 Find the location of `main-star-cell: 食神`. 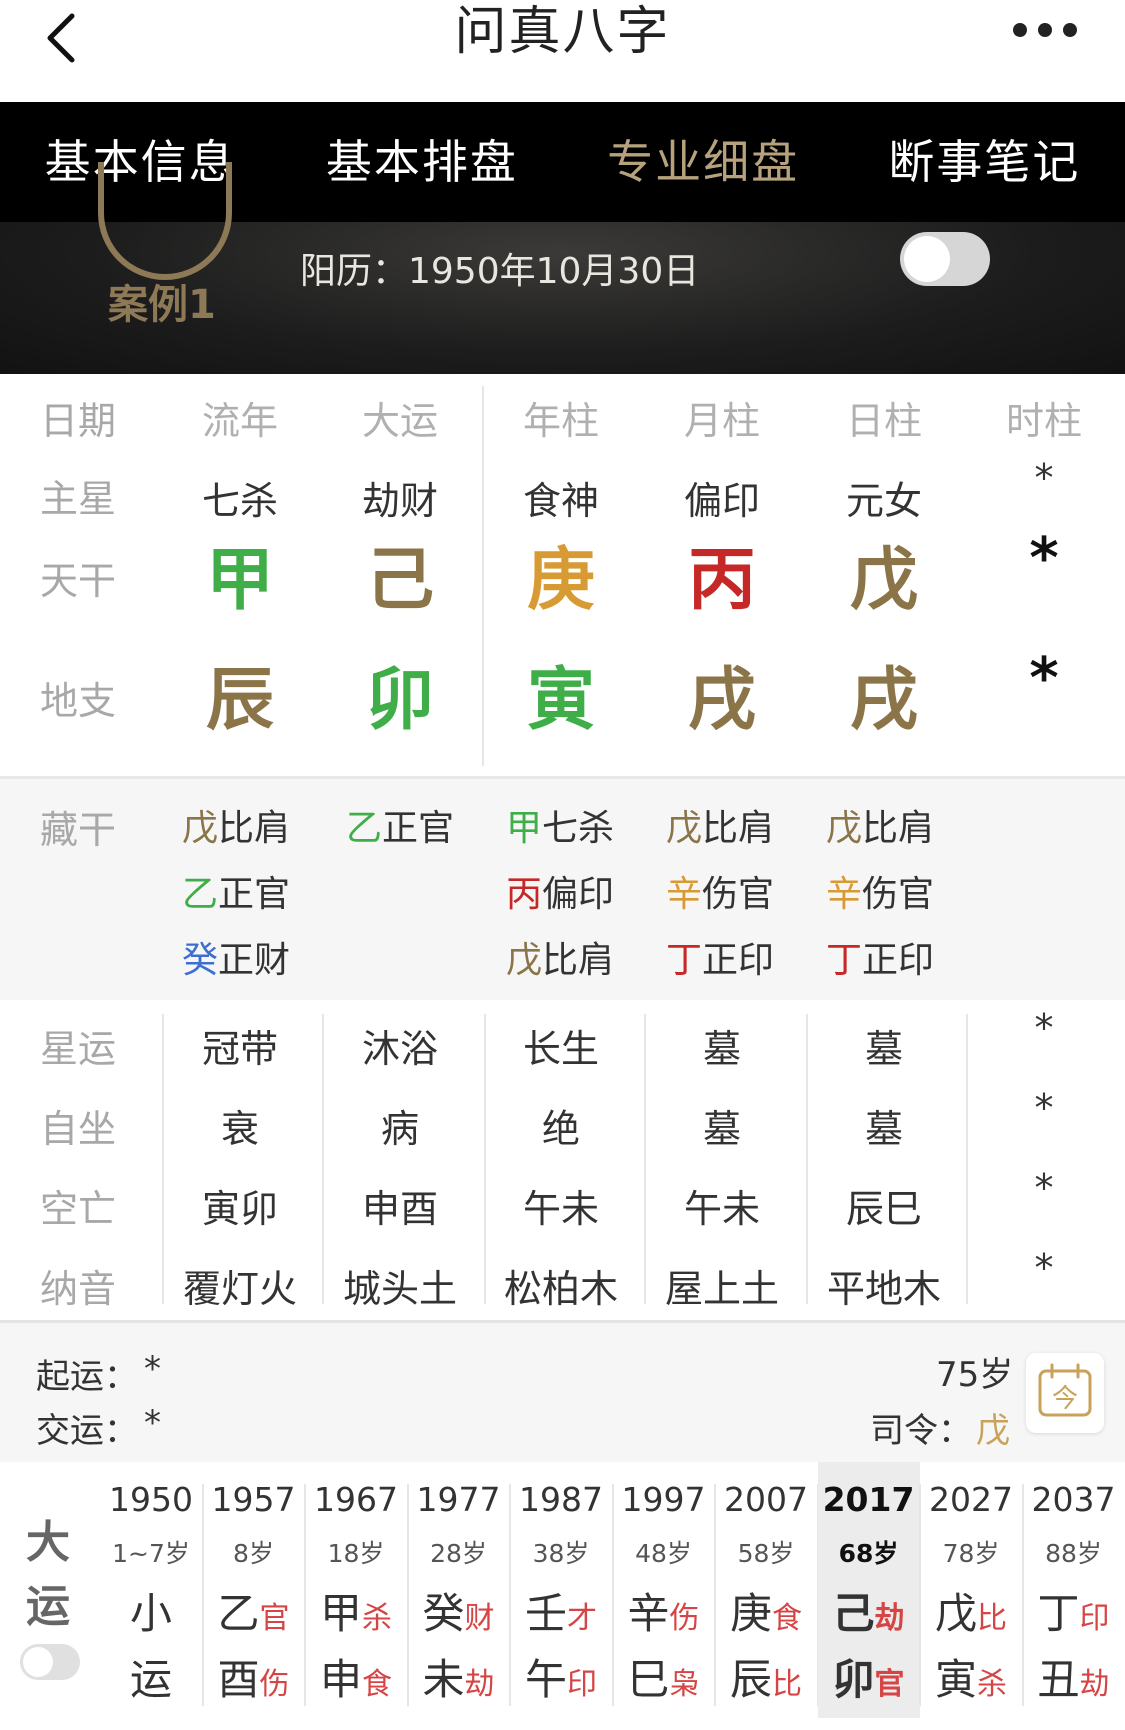

main-star-cell: 食神 is located at coordinates (560, 501).